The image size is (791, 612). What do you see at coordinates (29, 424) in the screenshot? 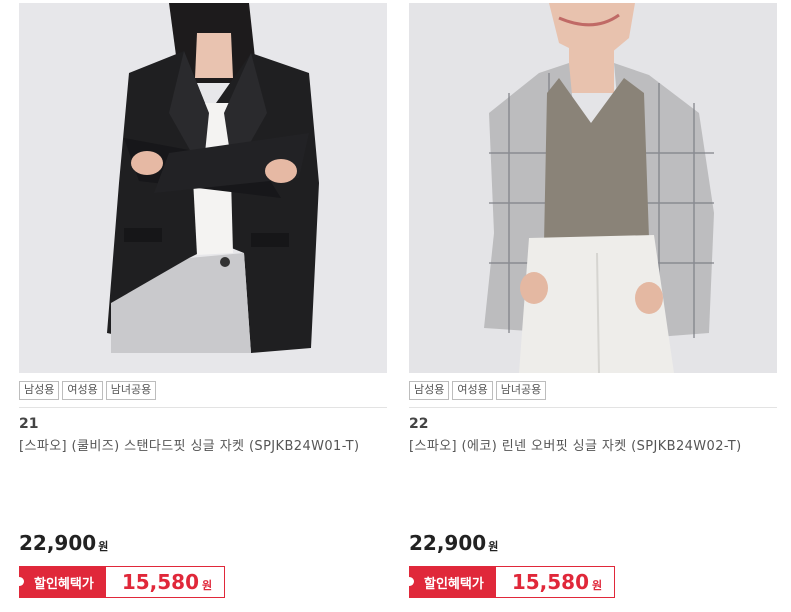
I see `product-rank: 21` at bounding box center [29, 424].